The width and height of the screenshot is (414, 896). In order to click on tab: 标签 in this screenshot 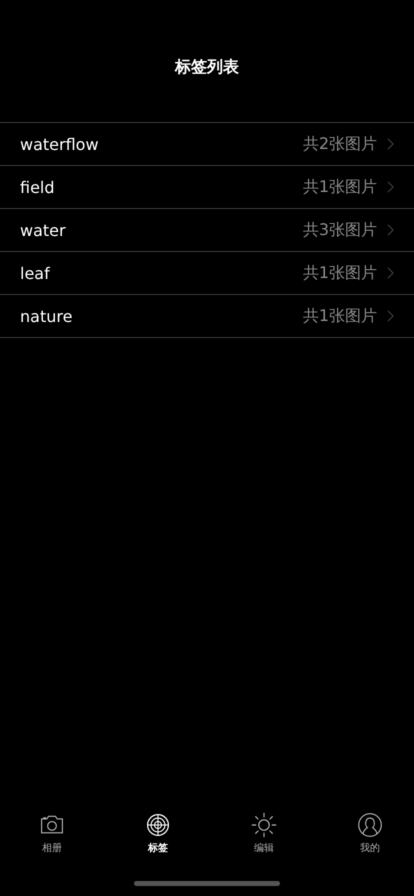, I will do `click(158, 839)`.